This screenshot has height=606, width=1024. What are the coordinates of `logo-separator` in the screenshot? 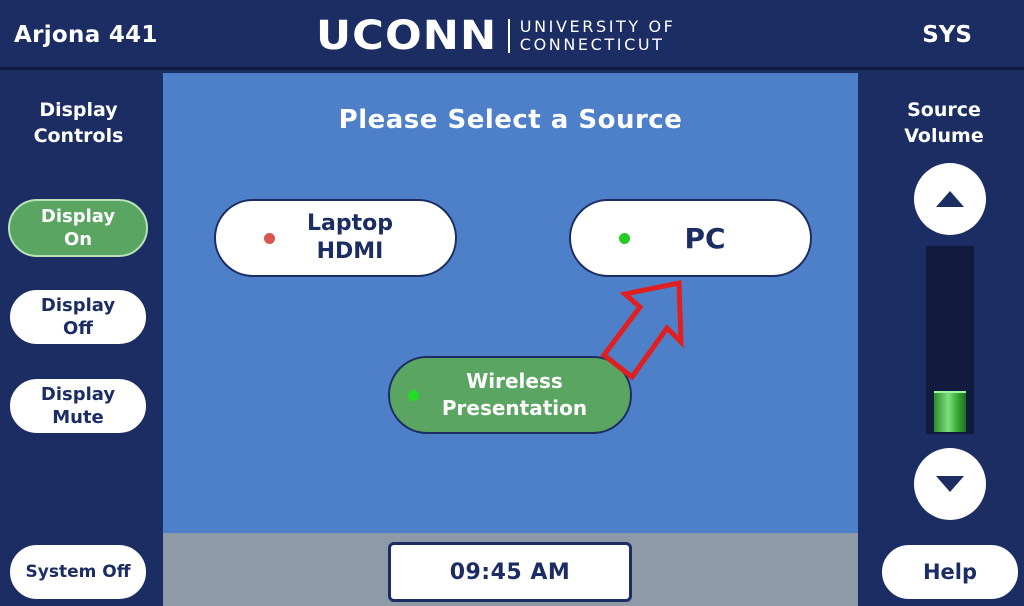 It's located at (508, 36).